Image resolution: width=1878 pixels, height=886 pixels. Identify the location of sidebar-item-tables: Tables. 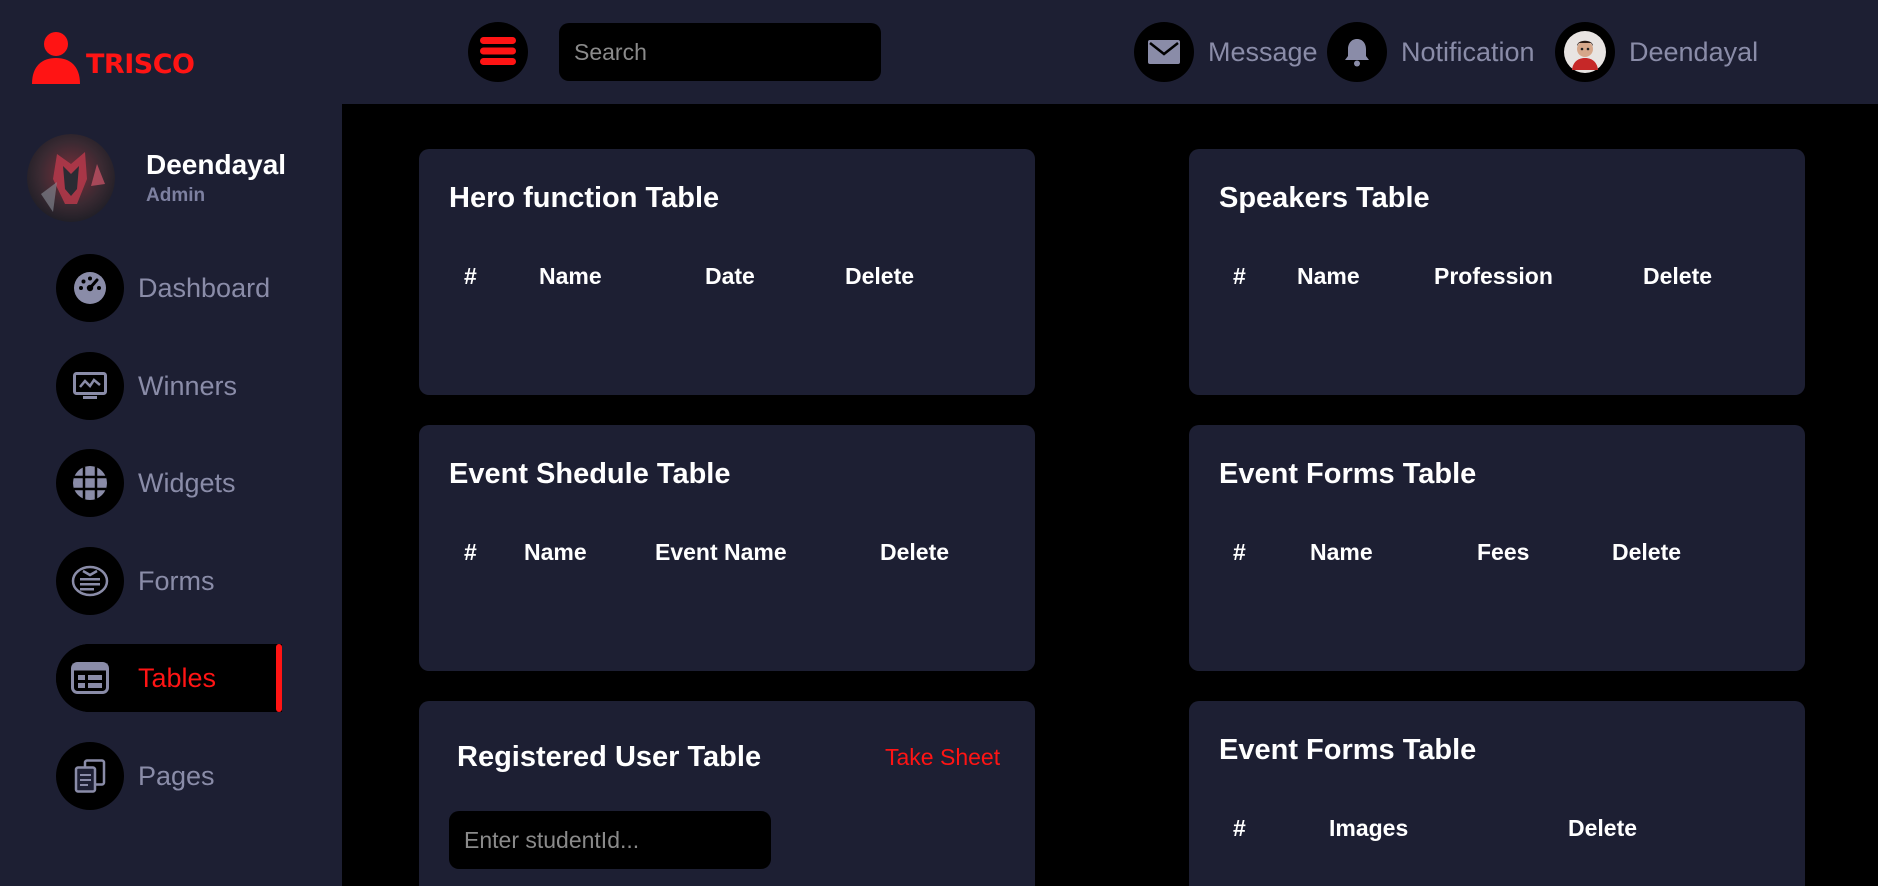
(169, 678).